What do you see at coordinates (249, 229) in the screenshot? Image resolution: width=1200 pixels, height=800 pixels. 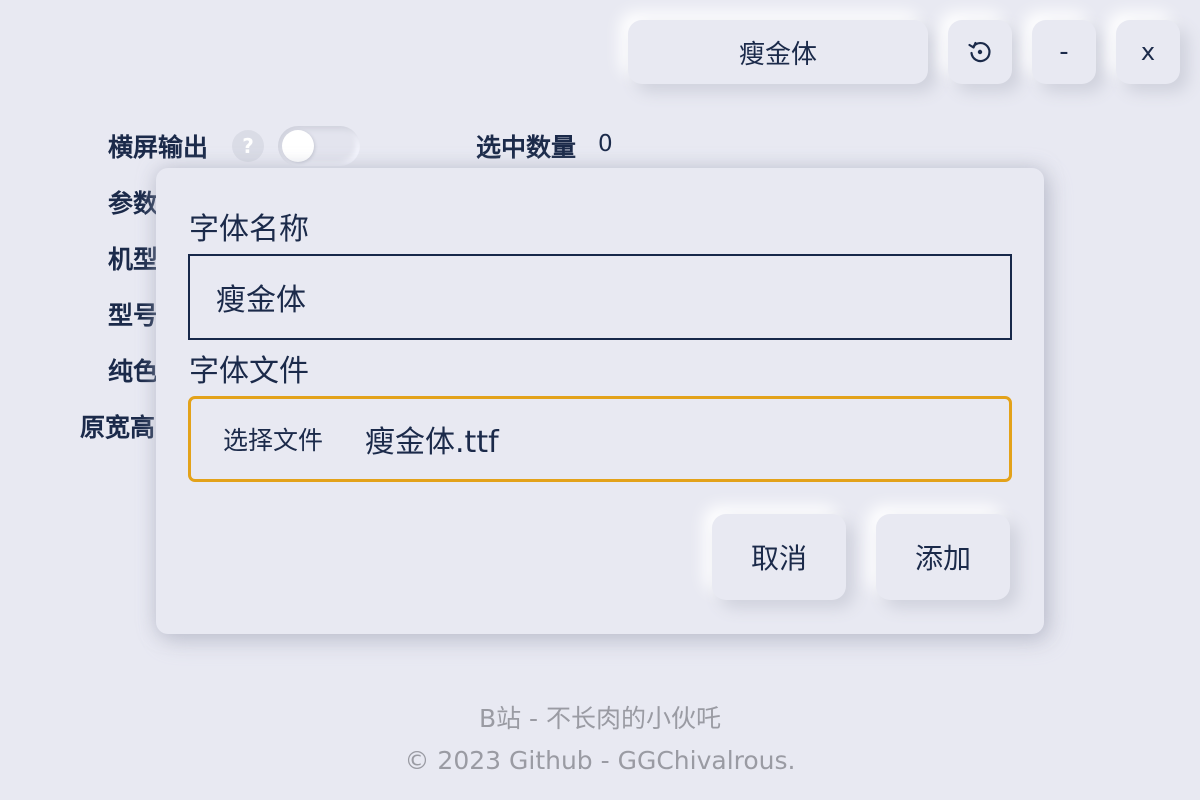 I see `font-name-label: 字体名称` at bounding box center [249, 229].